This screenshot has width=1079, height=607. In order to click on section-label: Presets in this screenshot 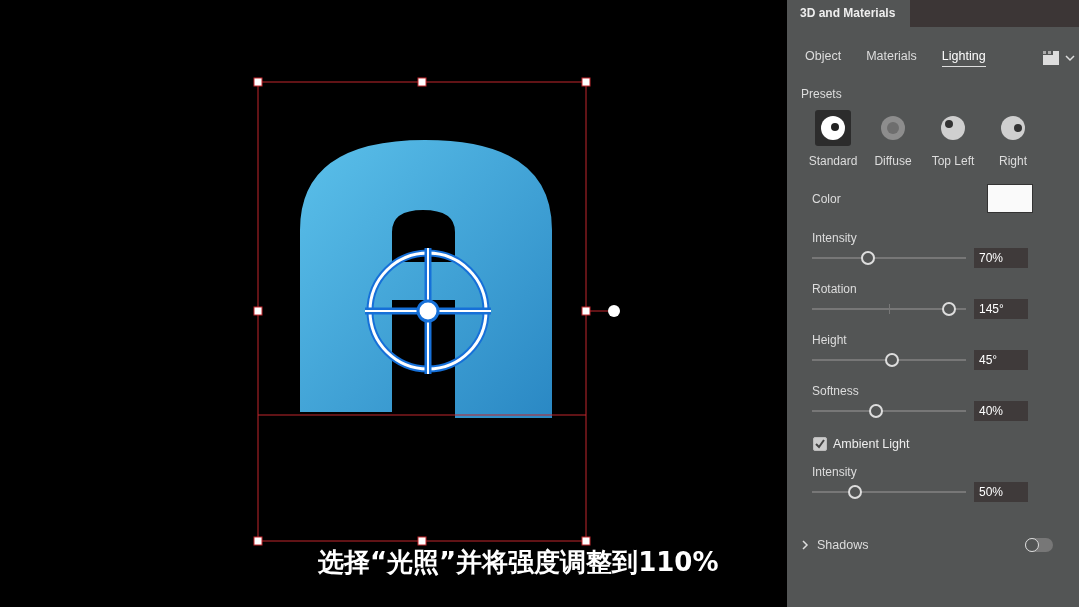, I will do `click(821, 93)`.